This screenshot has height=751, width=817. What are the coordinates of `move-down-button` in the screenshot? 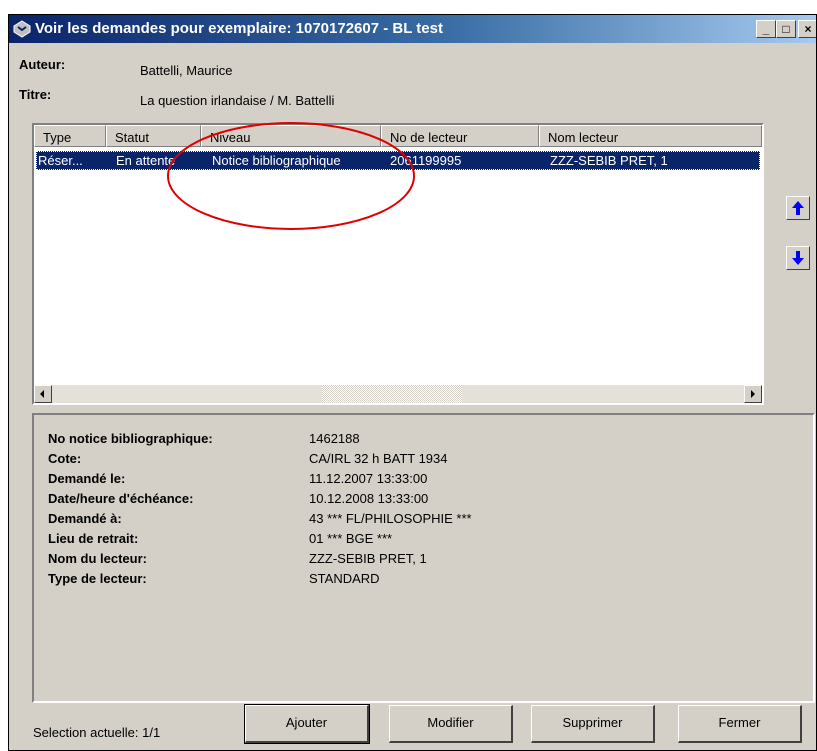 It's located at (798, 258).